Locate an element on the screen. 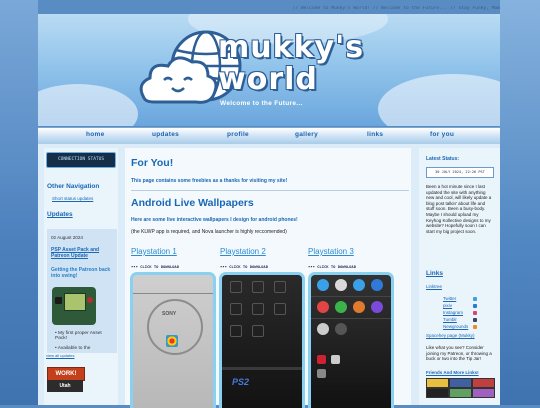 This screenshot has width=540, height=408. nav-links: links is located at coordinates (375, 134).